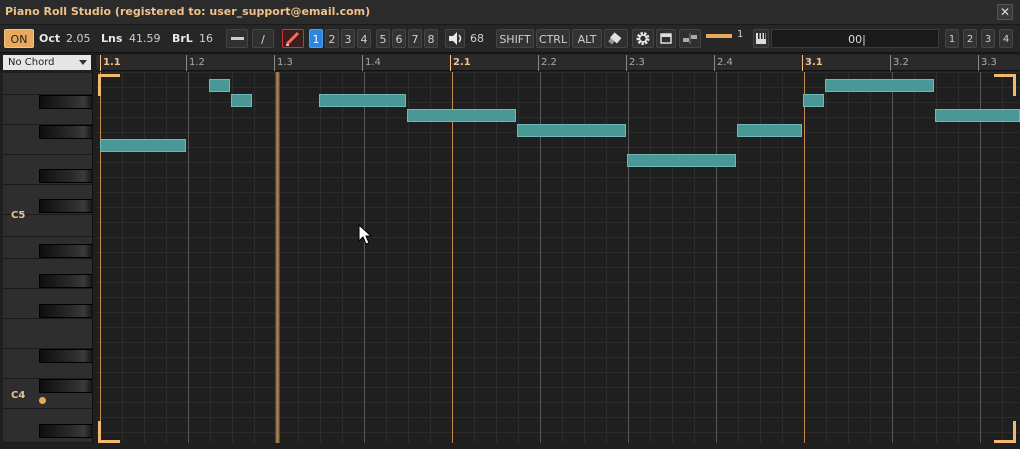 The image size is (1020, 449). I want to click on value-field: 00|, so click(855, 38).